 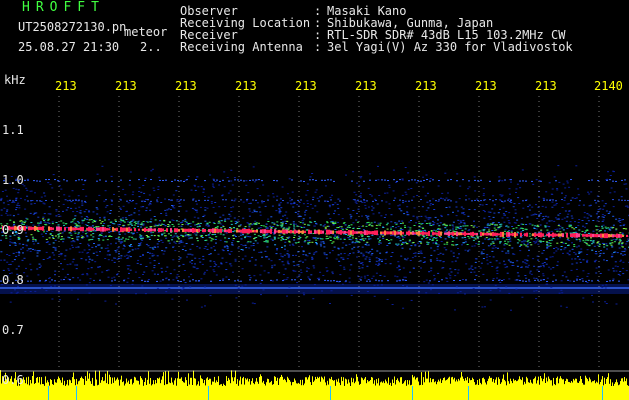 I want to click on time-tick-label: 2140, so click(x=608, y=86).